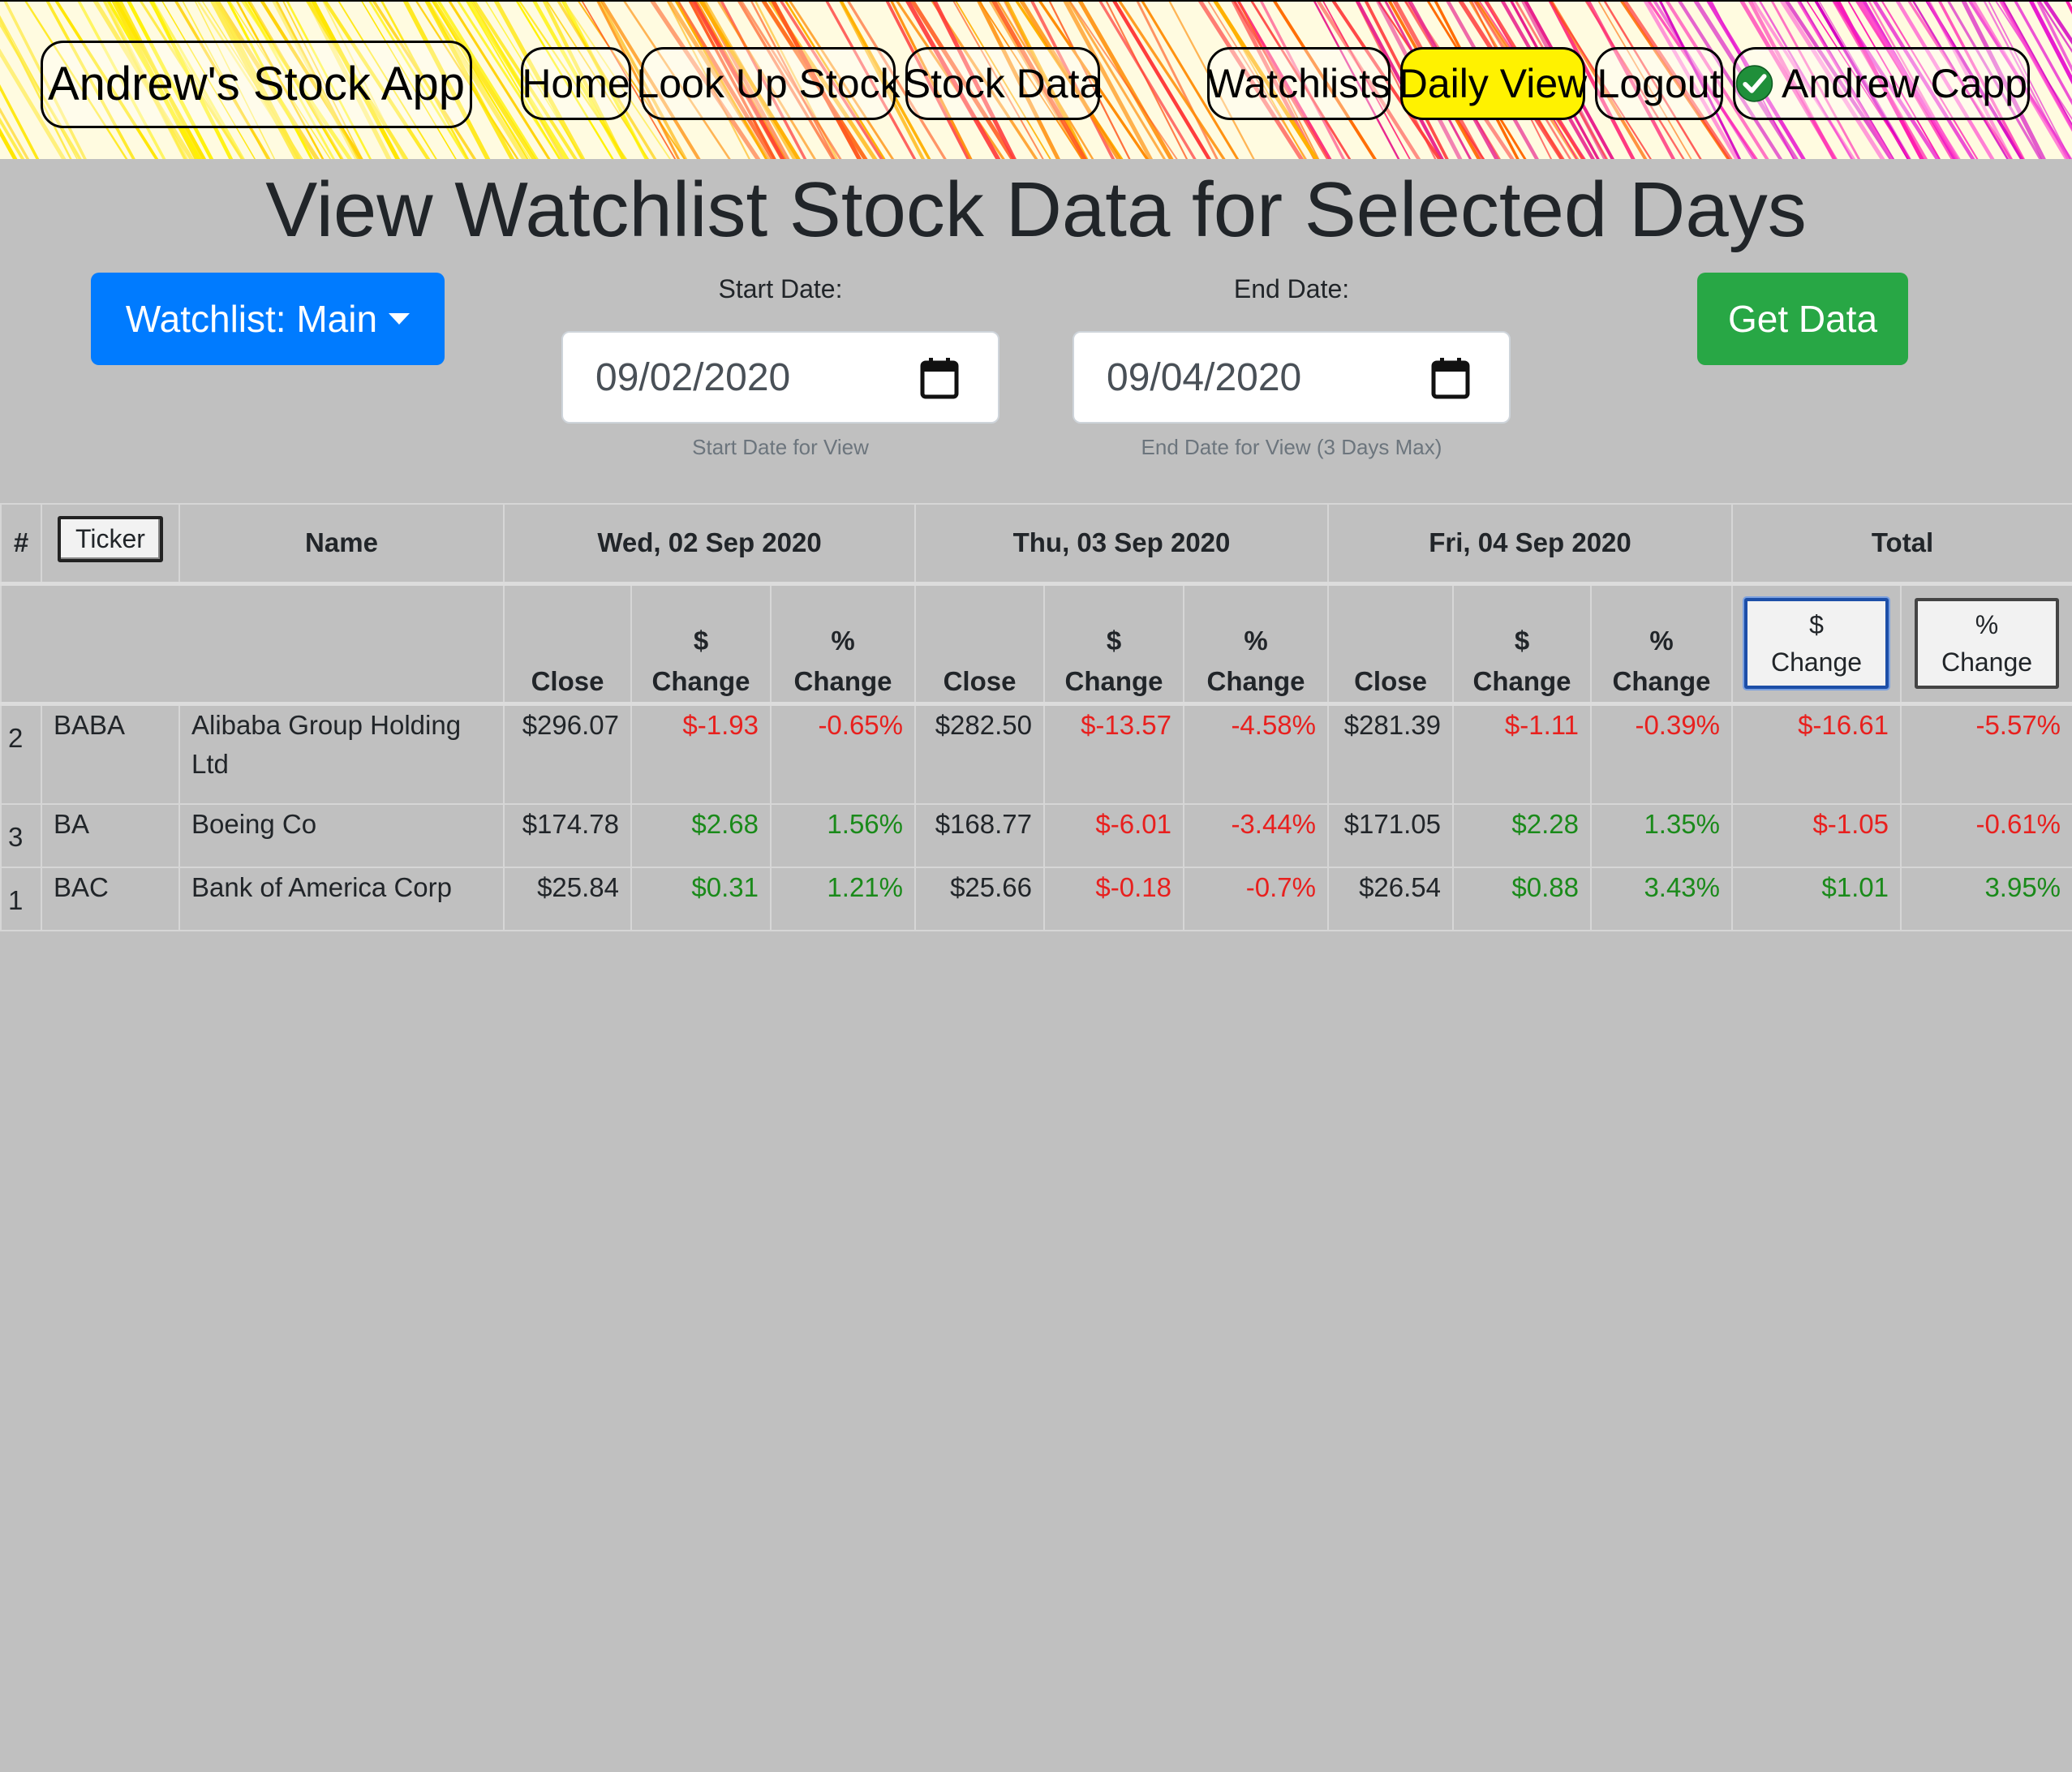 This screenshot has height=1772, width=2072. What do you see at coordinates (21, 754) in the screenshot?
I see `row-num: 2` at bounding box center [21, 754].